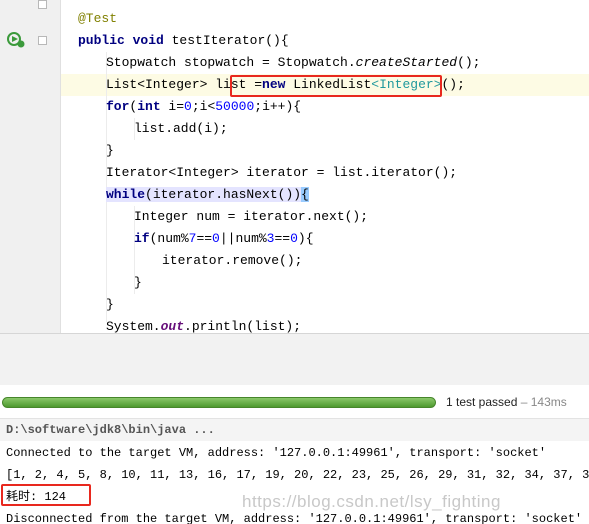 The height and width of the screenshot is (524, 589). Describe the element at coordinates (336, 86) in the screenshot. I see `highlight-box-new-linkedlist` at that location.